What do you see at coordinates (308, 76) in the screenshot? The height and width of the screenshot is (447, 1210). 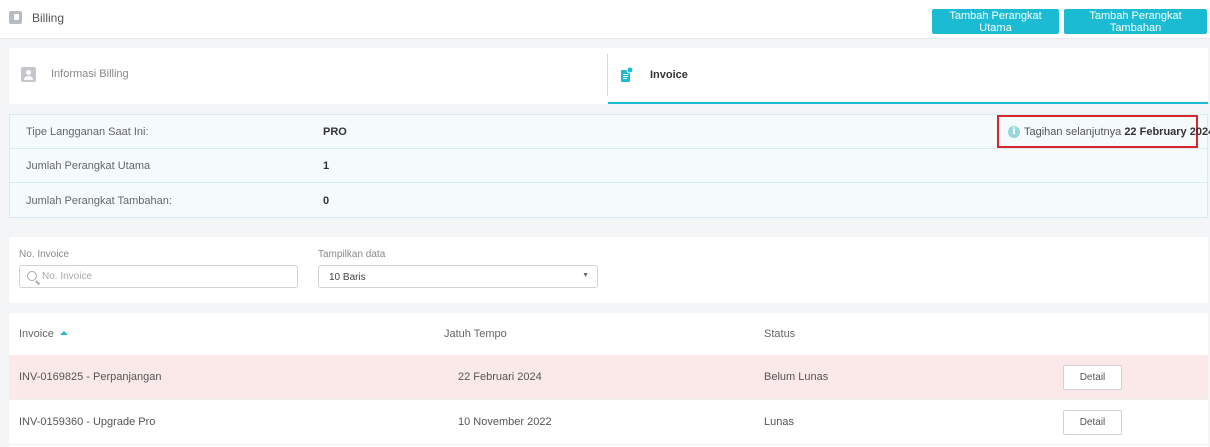 I see `tab-billing-info: Informasi Billing` at bounding box center [308, 76].